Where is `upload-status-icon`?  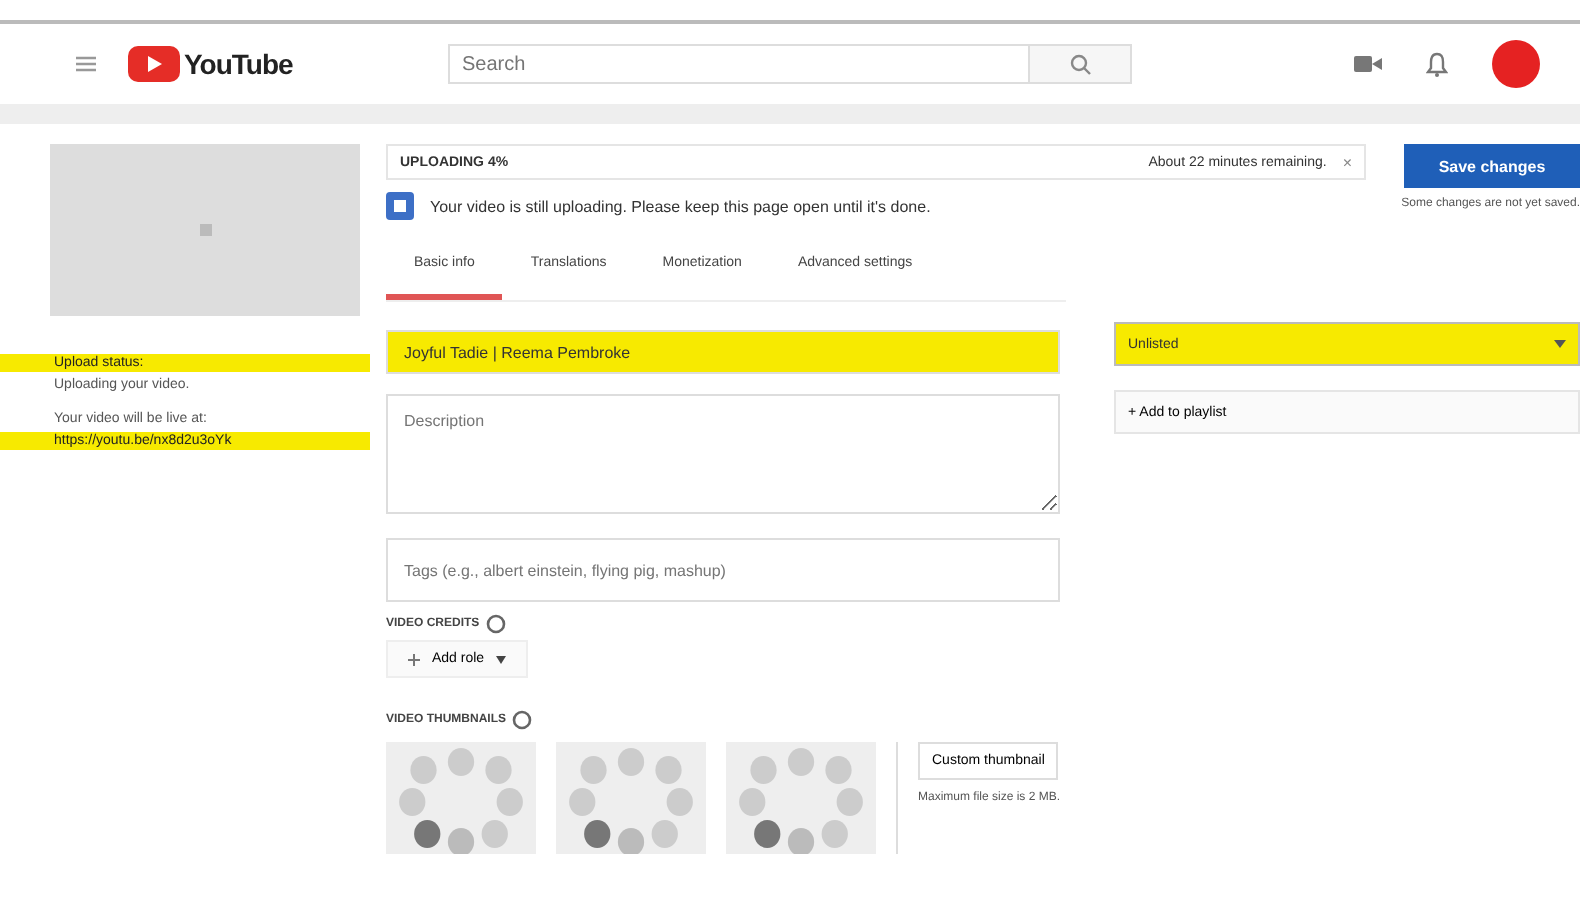
upload-status-icon is located at coordinates (400, 206).